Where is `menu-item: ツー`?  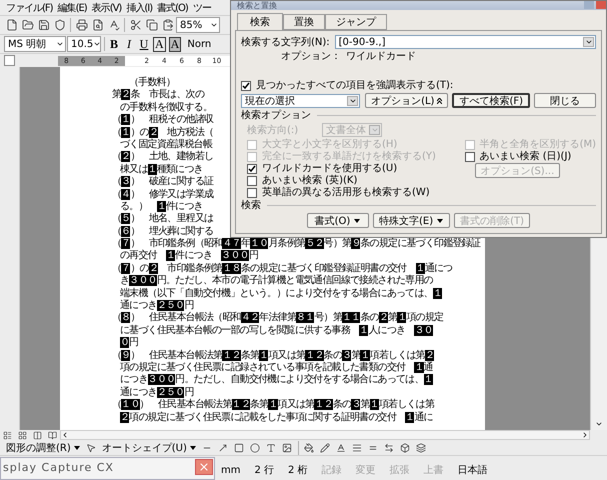
menu-item: ツー is located at coordinates (201, 7).